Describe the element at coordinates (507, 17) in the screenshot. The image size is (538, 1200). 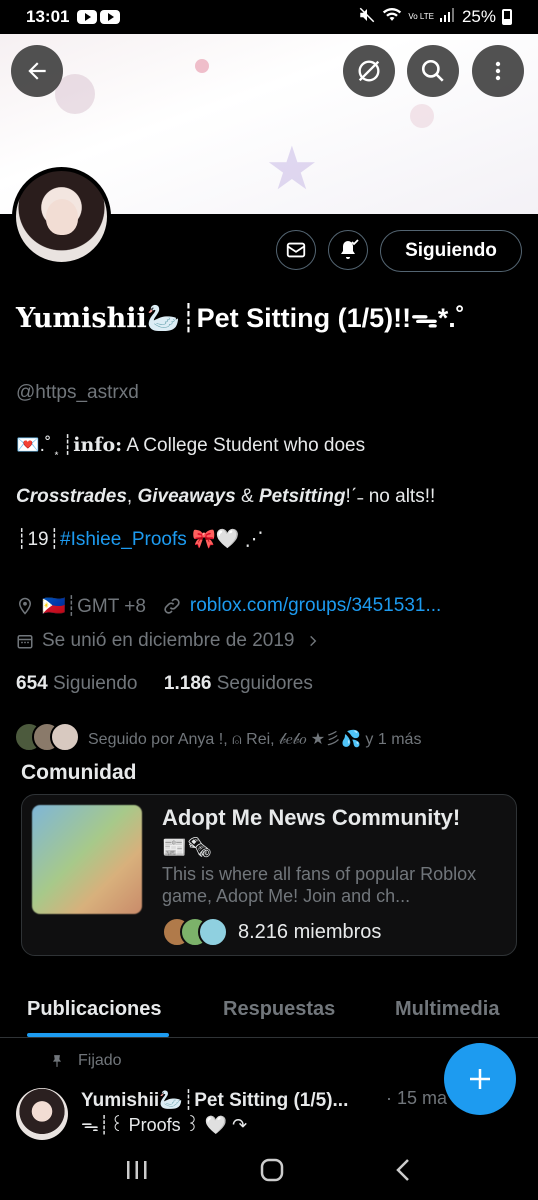
I see `battery-icon` at that location.